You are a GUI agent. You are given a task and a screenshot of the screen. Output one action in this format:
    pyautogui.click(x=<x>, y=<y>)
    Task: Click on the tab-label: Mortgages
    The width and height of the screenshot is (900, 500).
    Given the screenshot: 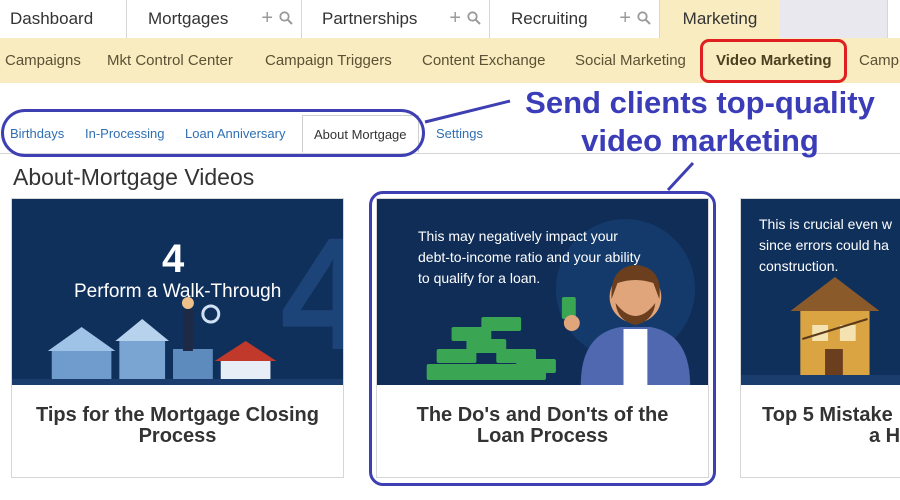 What is the action you would take?
    pyautogui.click(x=188, y=18)
    